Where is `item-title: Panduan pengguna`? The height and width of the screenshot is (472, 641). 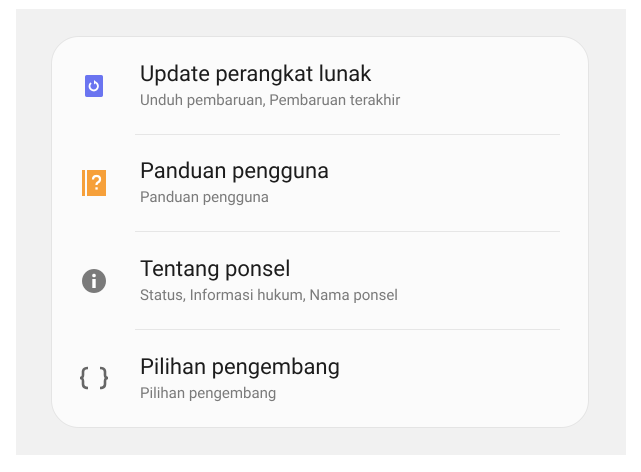 item-title: Panduan pengguna is located at coordinates (235, 171).